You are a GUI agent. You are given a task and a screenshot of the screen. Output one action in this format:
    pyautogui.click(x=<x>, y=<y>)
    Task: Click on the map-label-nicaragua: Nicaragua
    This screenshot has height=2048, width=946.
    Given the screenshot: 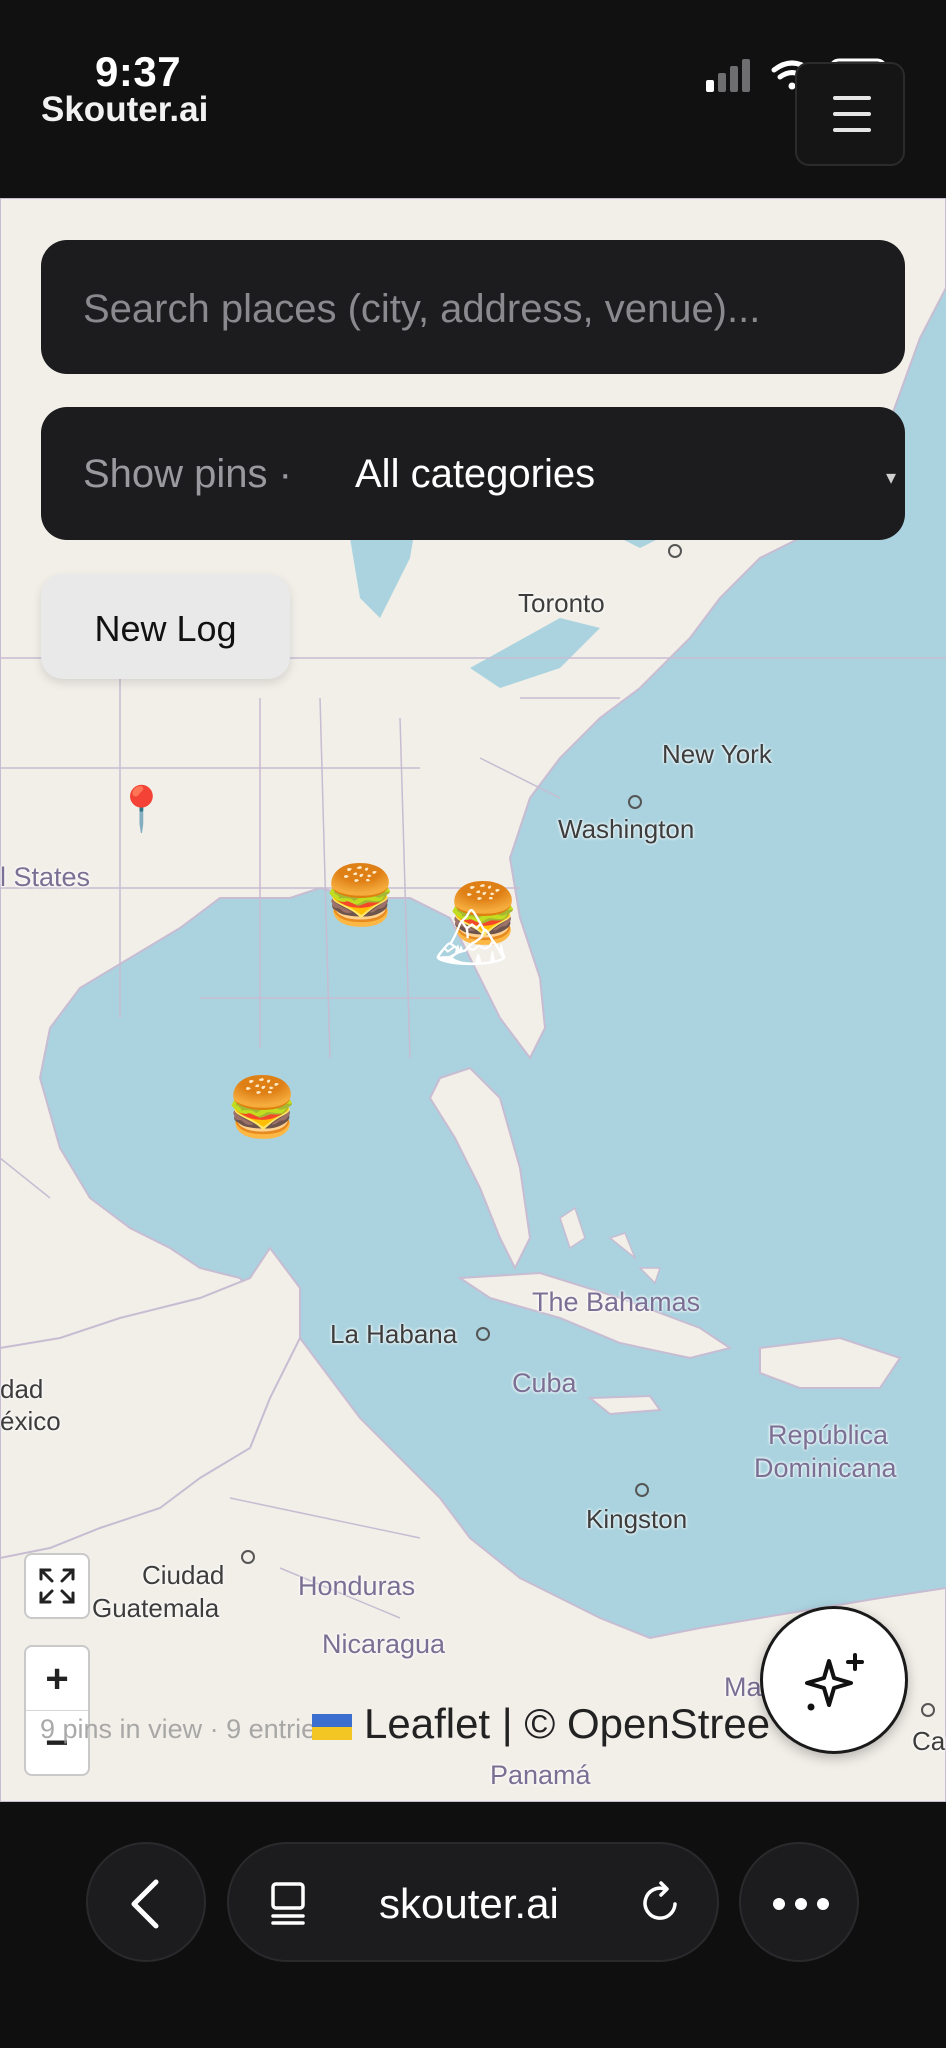 What is the action you would take?
    pyautogui.click(x=384, y=1644)
    